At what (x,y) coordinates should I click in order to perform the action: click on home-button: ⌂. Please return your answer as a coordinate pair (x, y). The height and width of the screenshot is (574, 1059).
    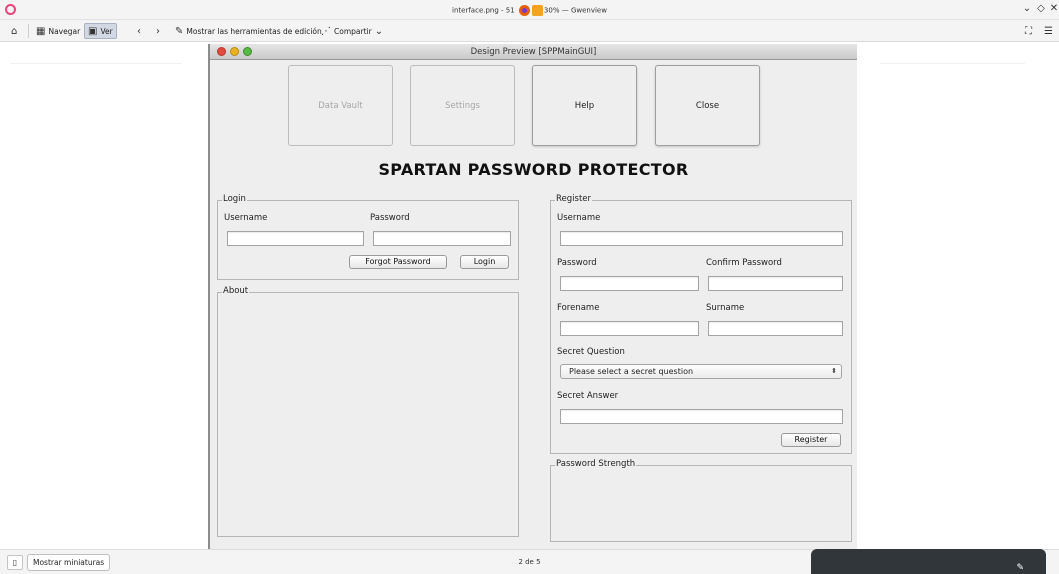
    Looking at the image, I should click on (14, 31).